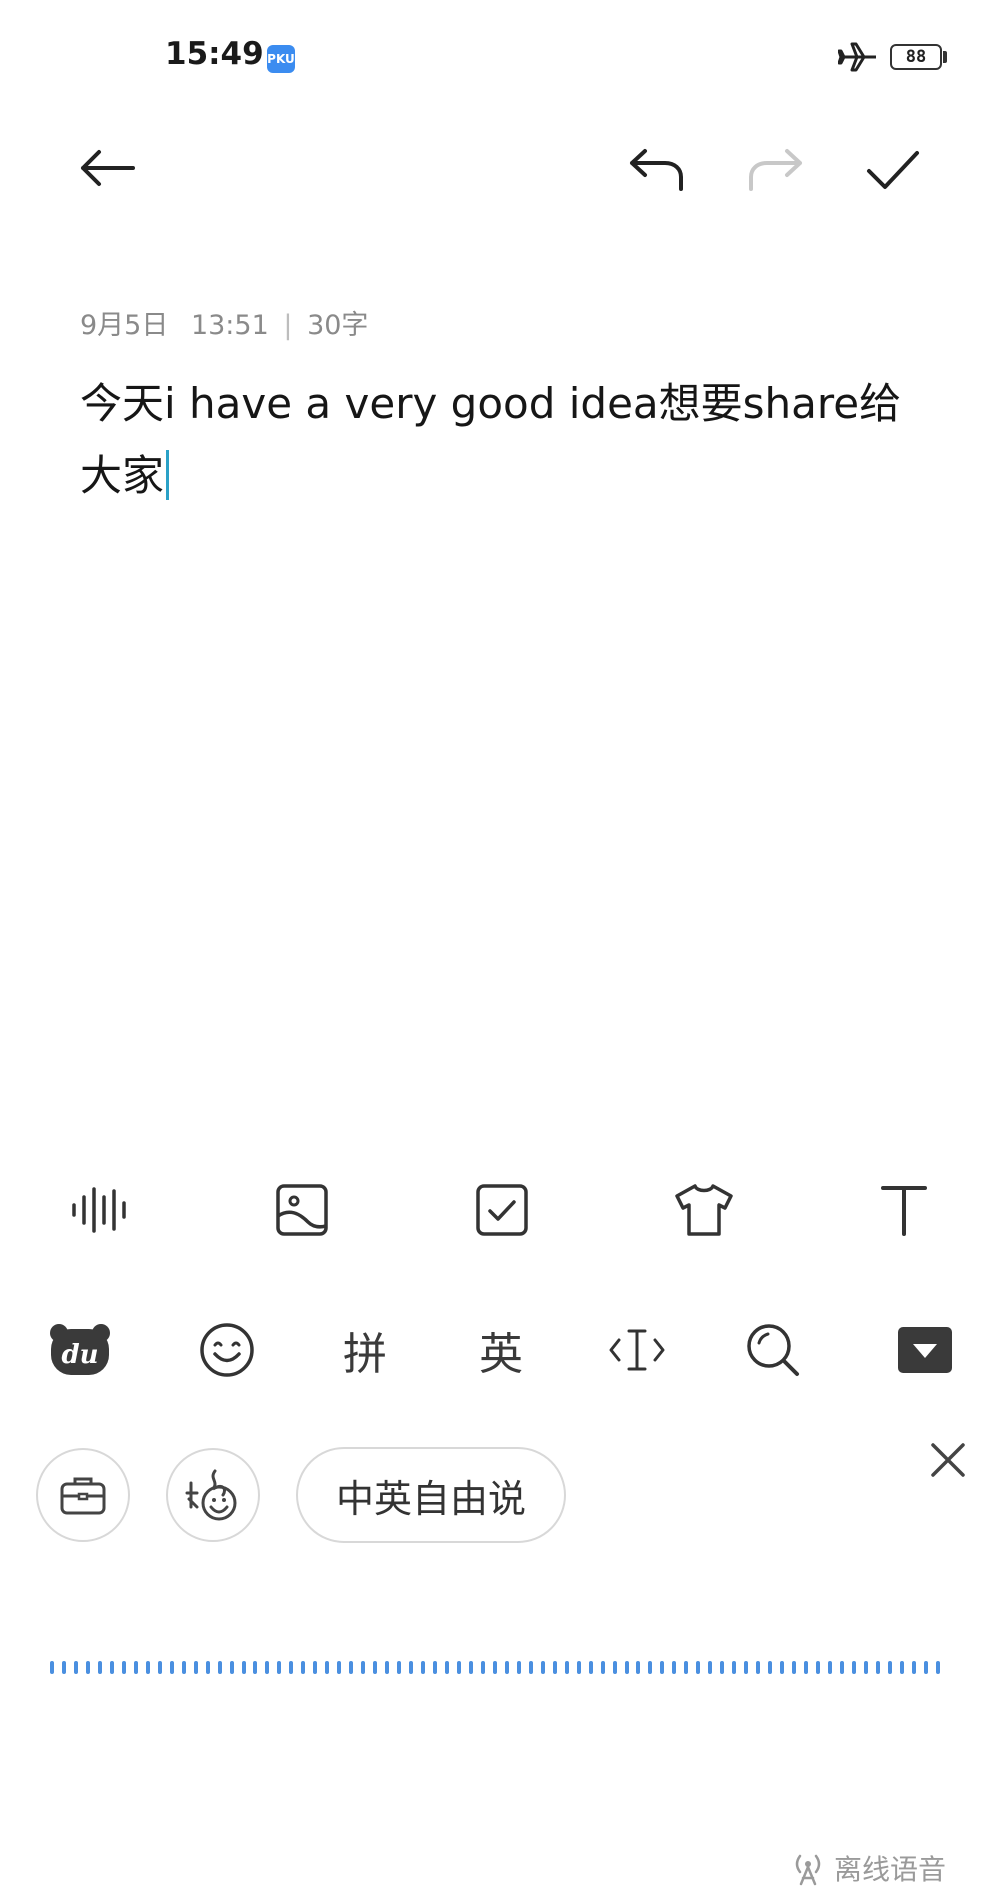 The image size is (1000, 1899). Describe the element at coordinates (338, 325) in the screenshot. I see `note-char-count: 30字` at that location.